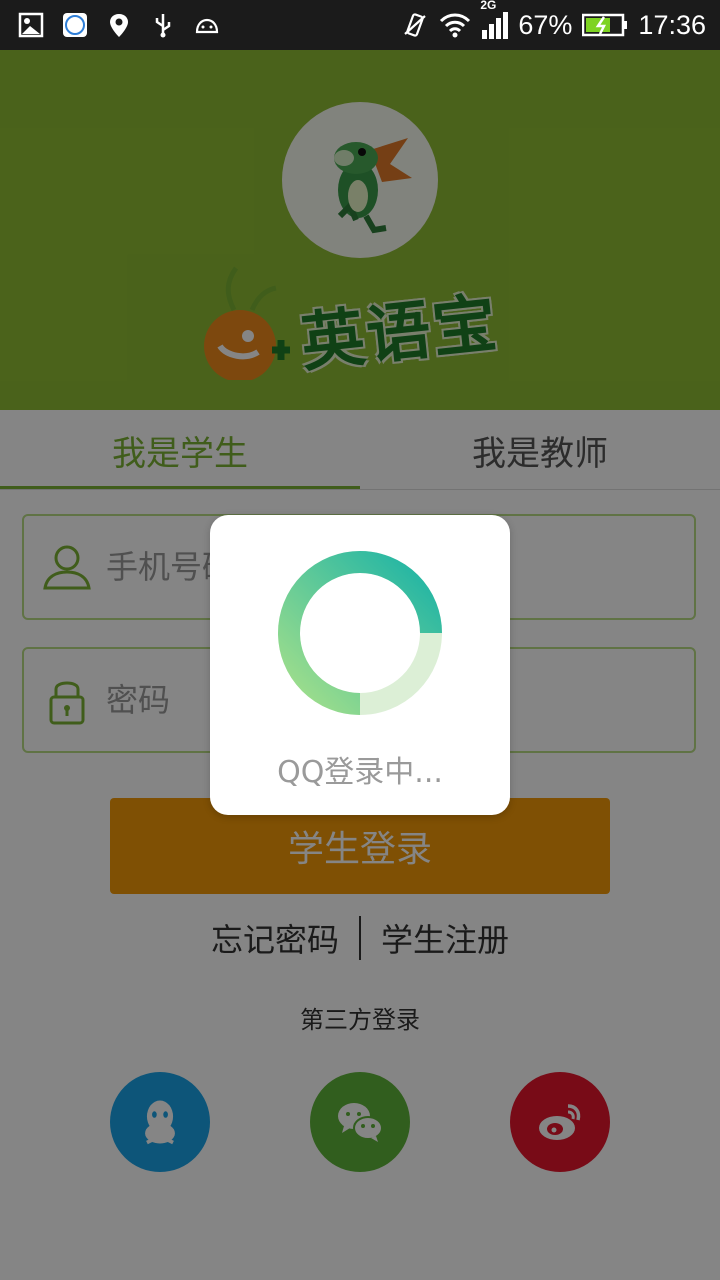  Describe the element at coordinates (545, 24) in the screenshot. I see `battery-percent: 67%` at that location.